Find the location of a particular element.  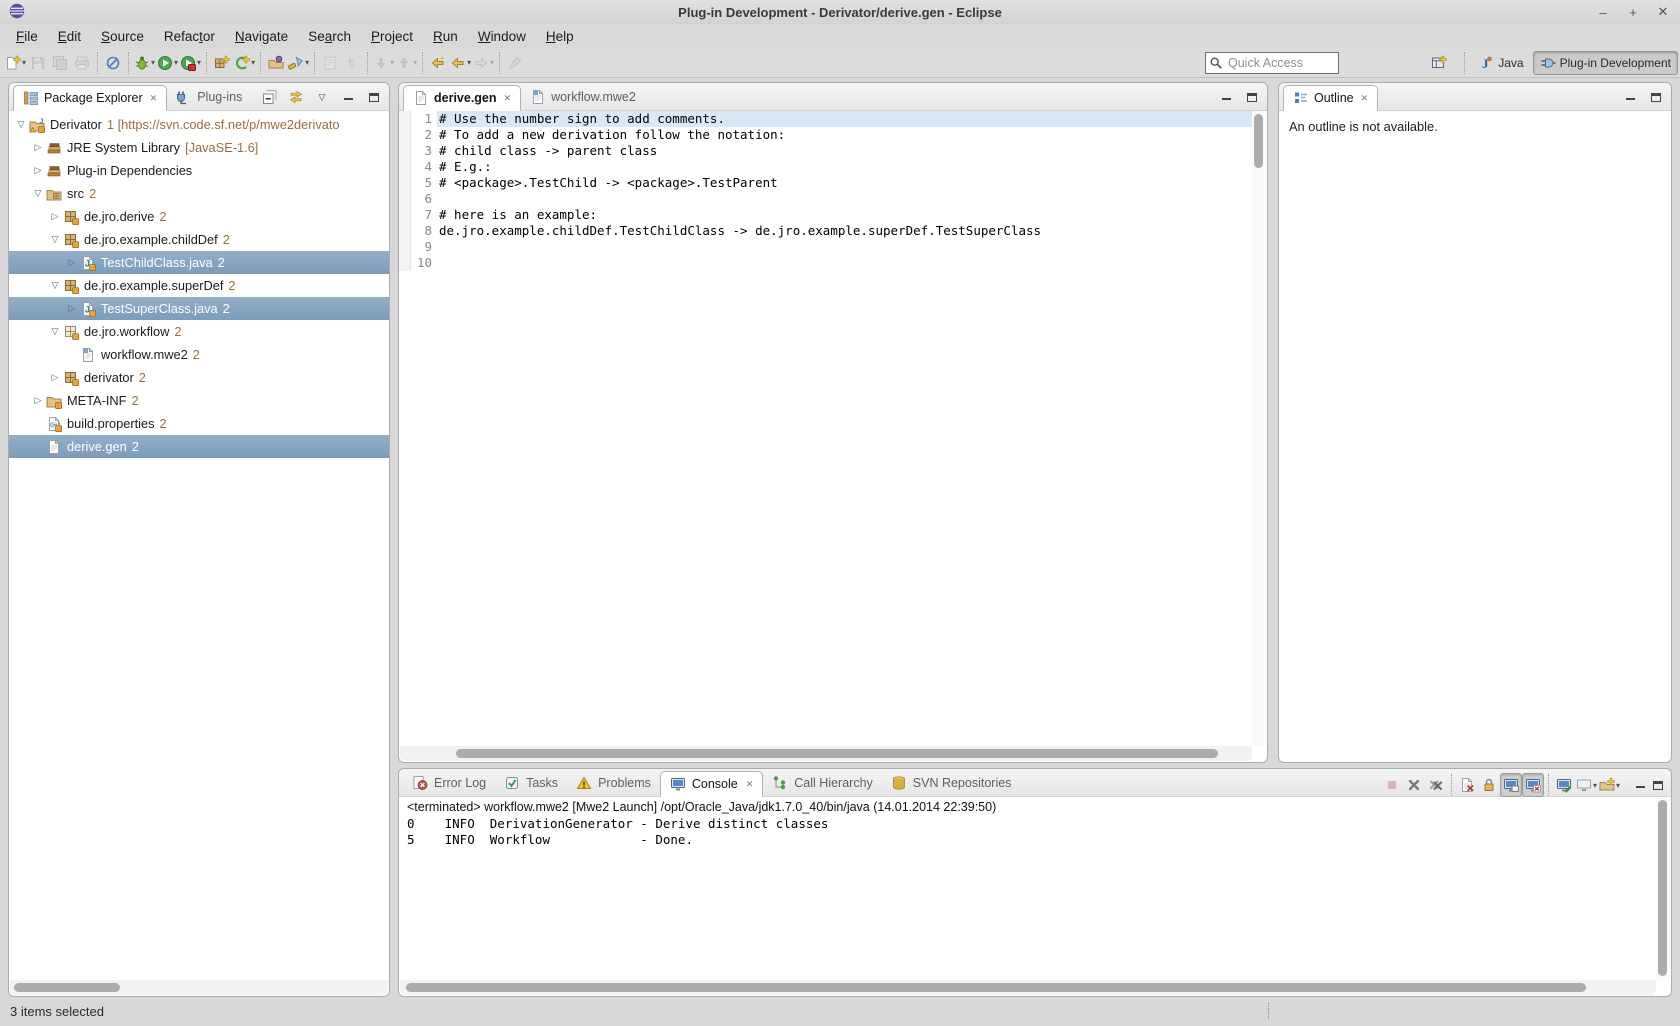

menu-file: File is located at coordinates (27, 36).